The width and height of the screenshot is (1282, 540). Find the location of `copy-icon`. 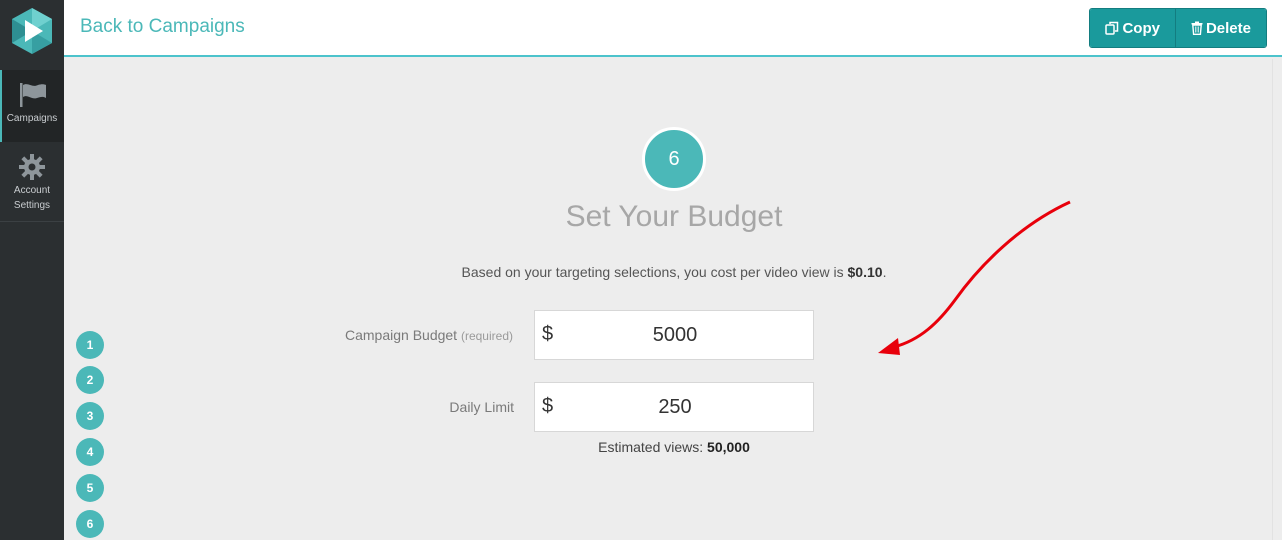

copy-icon is located at coordinates (1112, 28).